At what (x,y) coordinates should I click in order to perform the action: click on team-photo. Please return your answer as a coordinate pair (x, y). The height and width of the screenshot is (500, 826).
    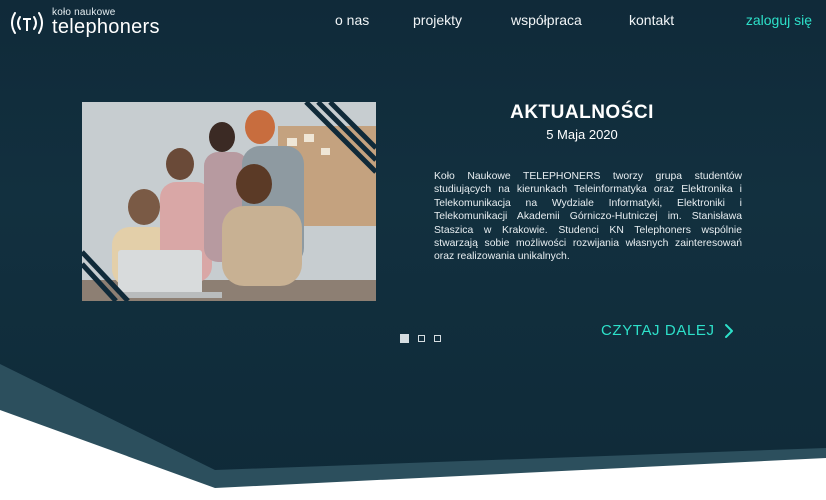
    Looking at the image, I should click on (229, 201).